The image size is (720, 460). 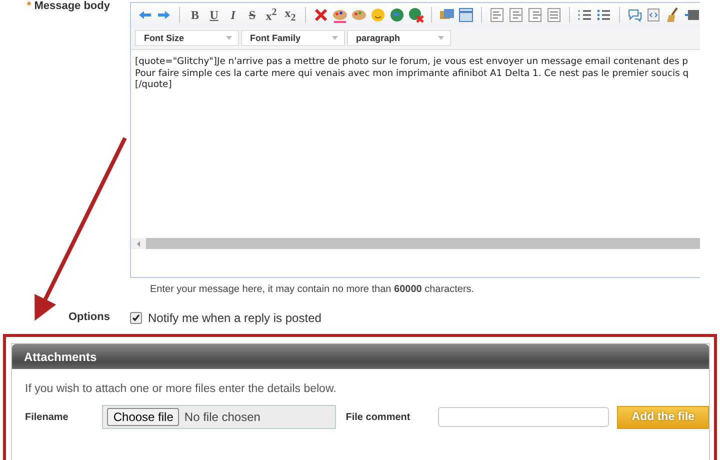 What do you see at coordinates (313, 289) in the screenshot?
I see `help-text: Enter your message here, it may contain no more than 60000 characters.` at bounding box center [313, 289].